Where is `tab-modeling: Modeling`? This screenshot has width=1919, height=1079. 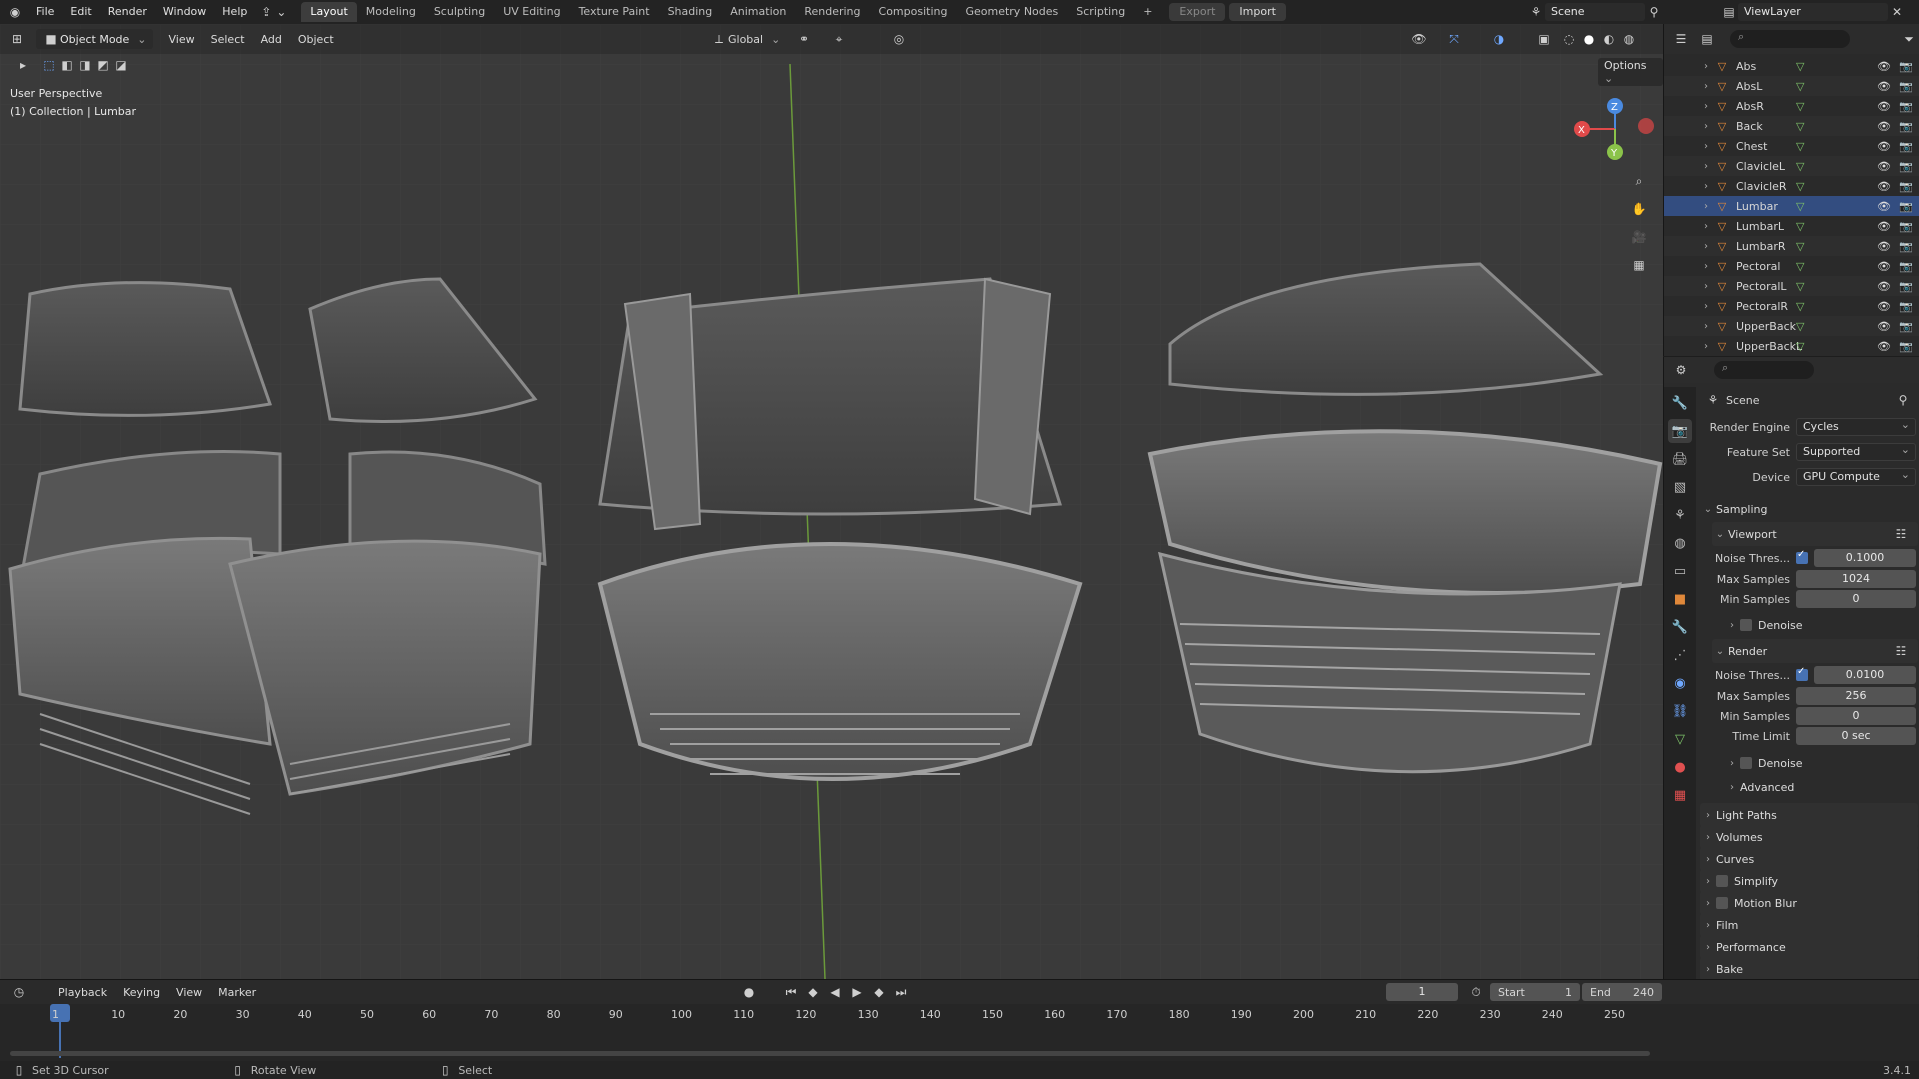
tab-modeling: Modeling is located at coordinates (391, 12).